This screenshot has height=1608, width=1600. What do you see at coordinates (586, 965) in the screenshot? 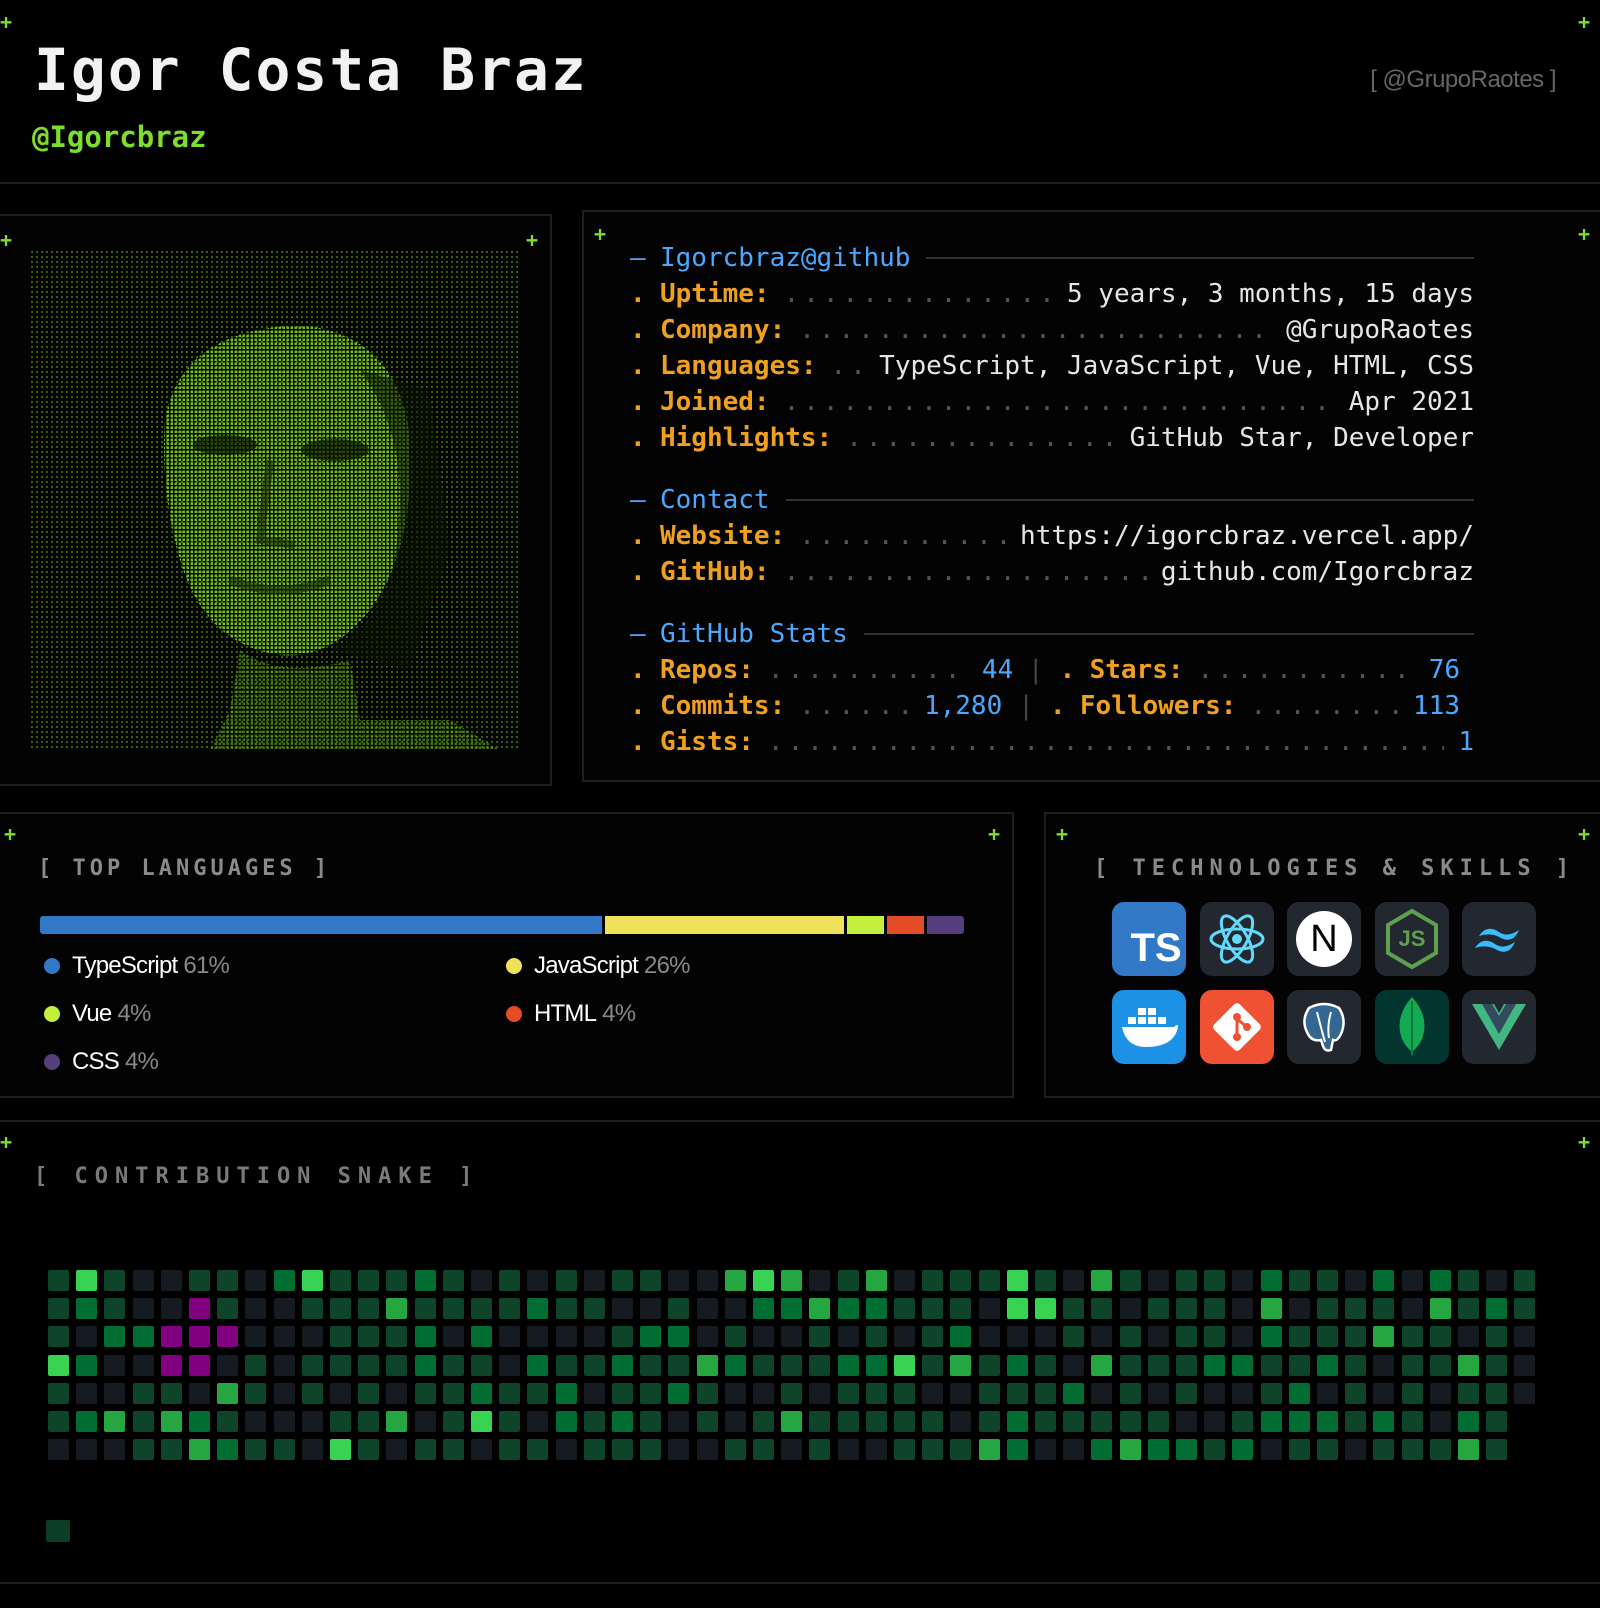
I see `language-name: JavaScript` at bounding box center [586, 965].